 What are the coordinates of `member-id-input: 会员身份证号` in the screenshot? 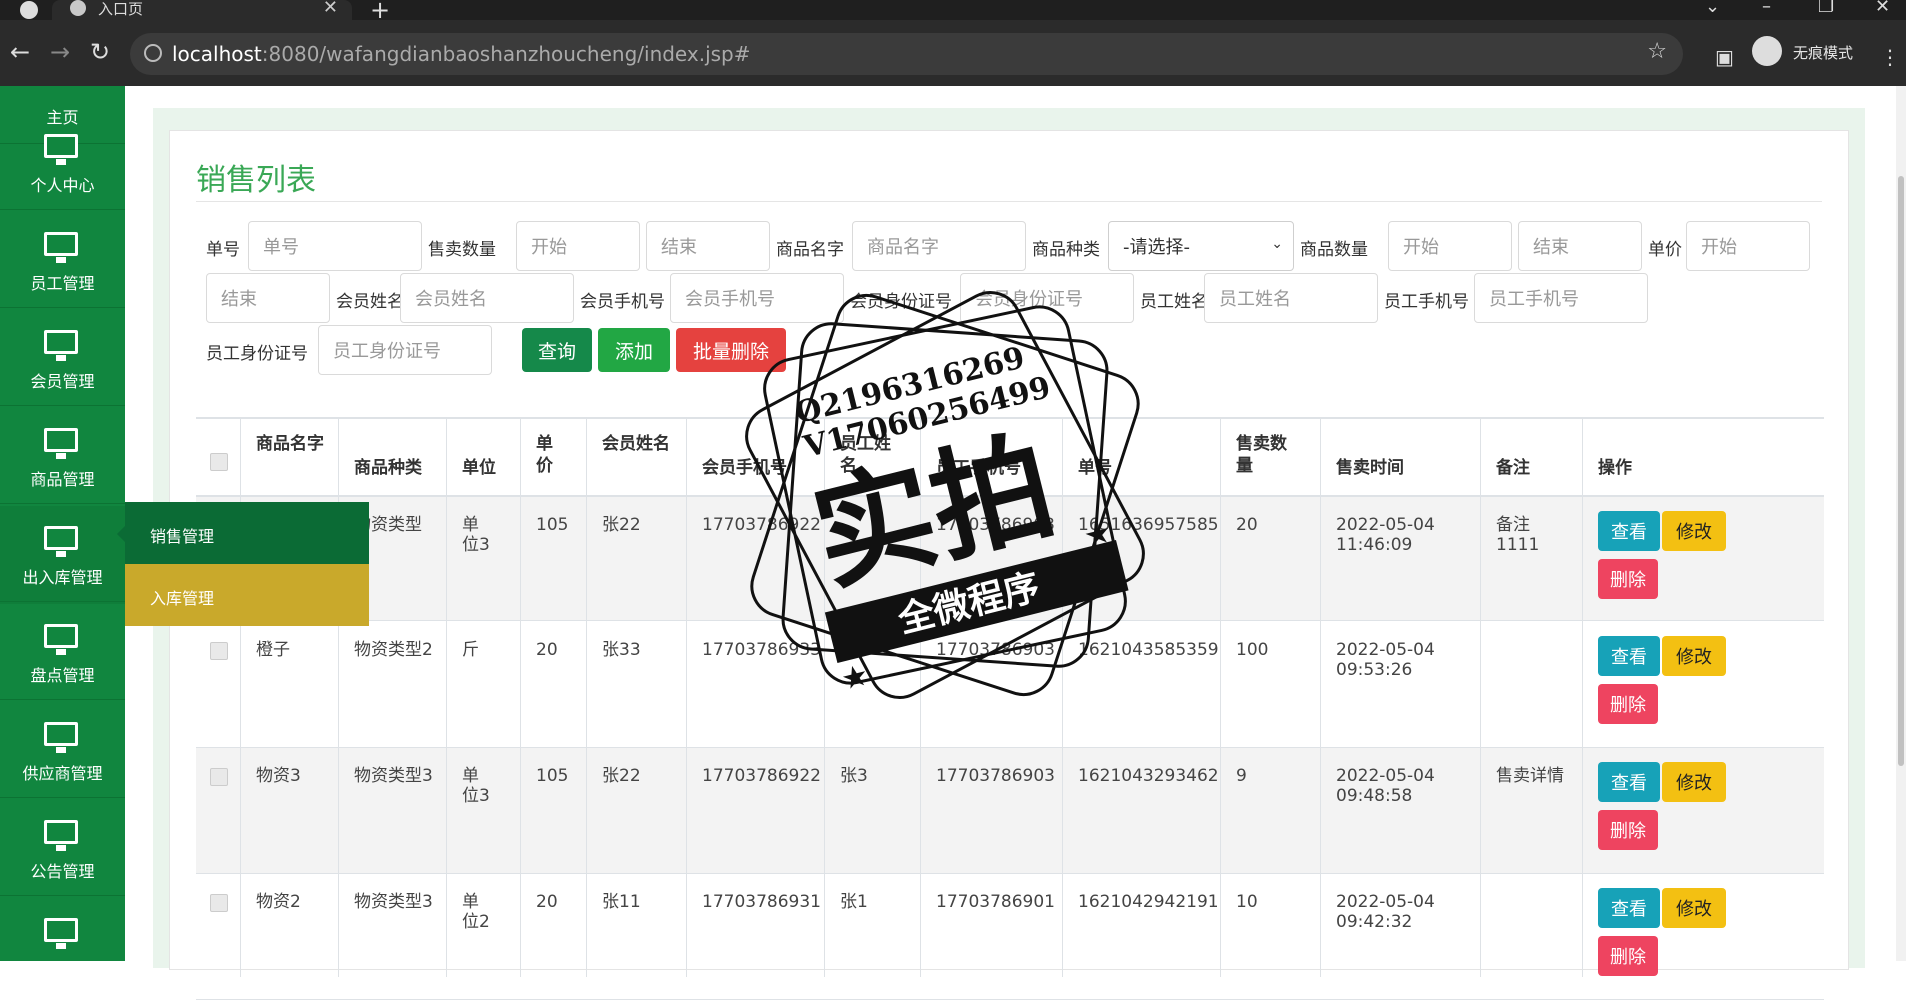 It's located at (1047, 298).